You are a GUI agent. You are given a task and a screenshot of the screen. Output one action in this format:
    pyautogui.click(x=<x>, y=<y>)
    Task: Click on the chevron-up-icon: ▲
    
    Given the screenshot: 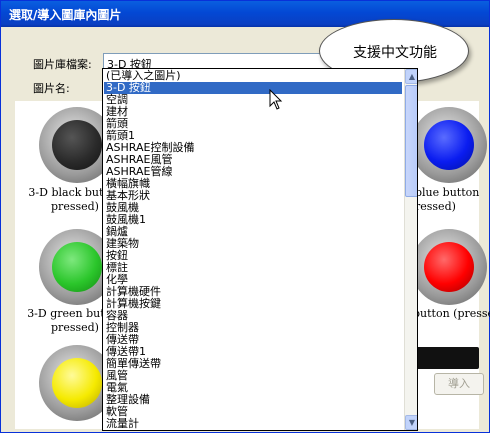 What is the action you would take?
    pyautogui.click(x=412, y=76)
    